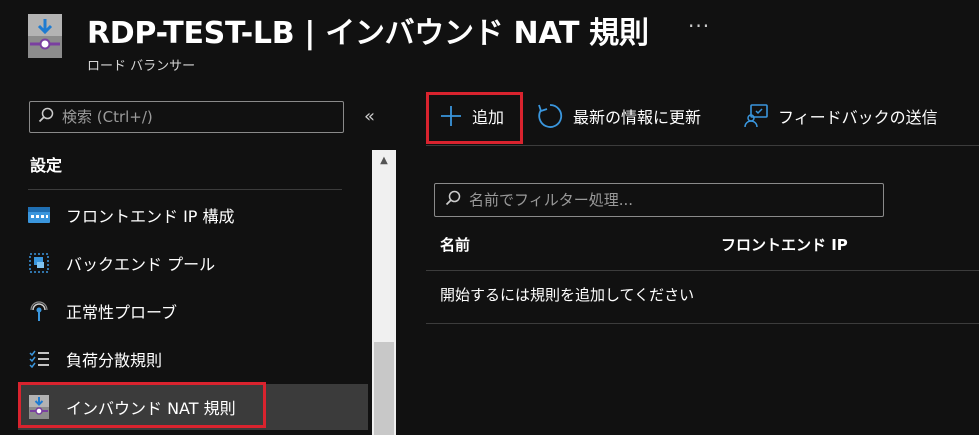 The image size is (979, 435). What do you see at coordinates (150, 216) in the screenshot?
I see `sidebar-item-label: フロントエンド IP 構成` at bounding box center [150, 216].